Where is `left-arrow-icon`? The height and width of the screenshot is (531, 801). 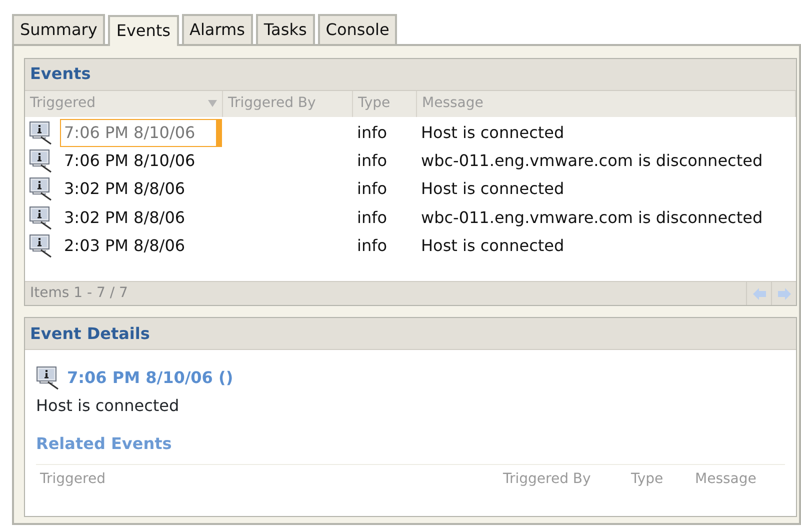
left-arrow-icon is located at coordinates (759, 293).